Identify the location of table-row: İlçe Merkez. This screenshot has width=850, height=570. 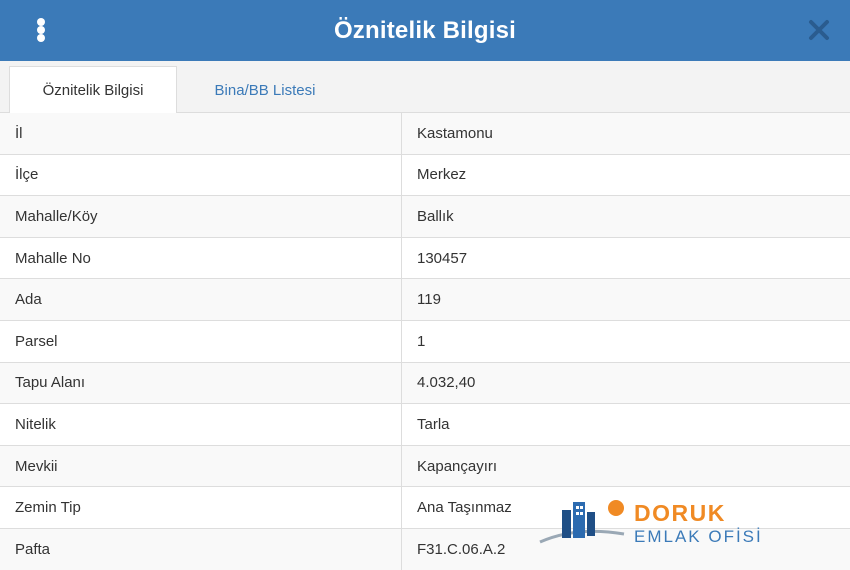
(425, 175).